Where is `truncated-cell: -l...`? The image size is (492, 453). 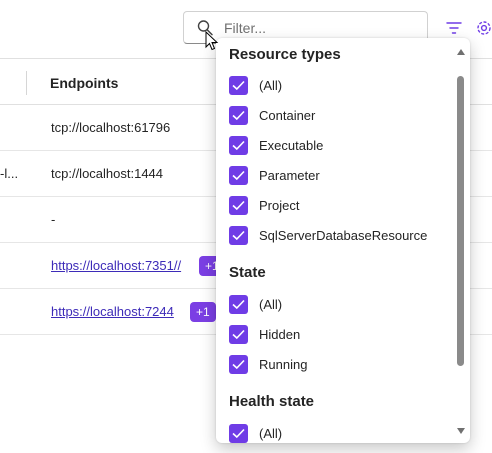 truncated-cell: -l... is located at coordinates (9, 173).